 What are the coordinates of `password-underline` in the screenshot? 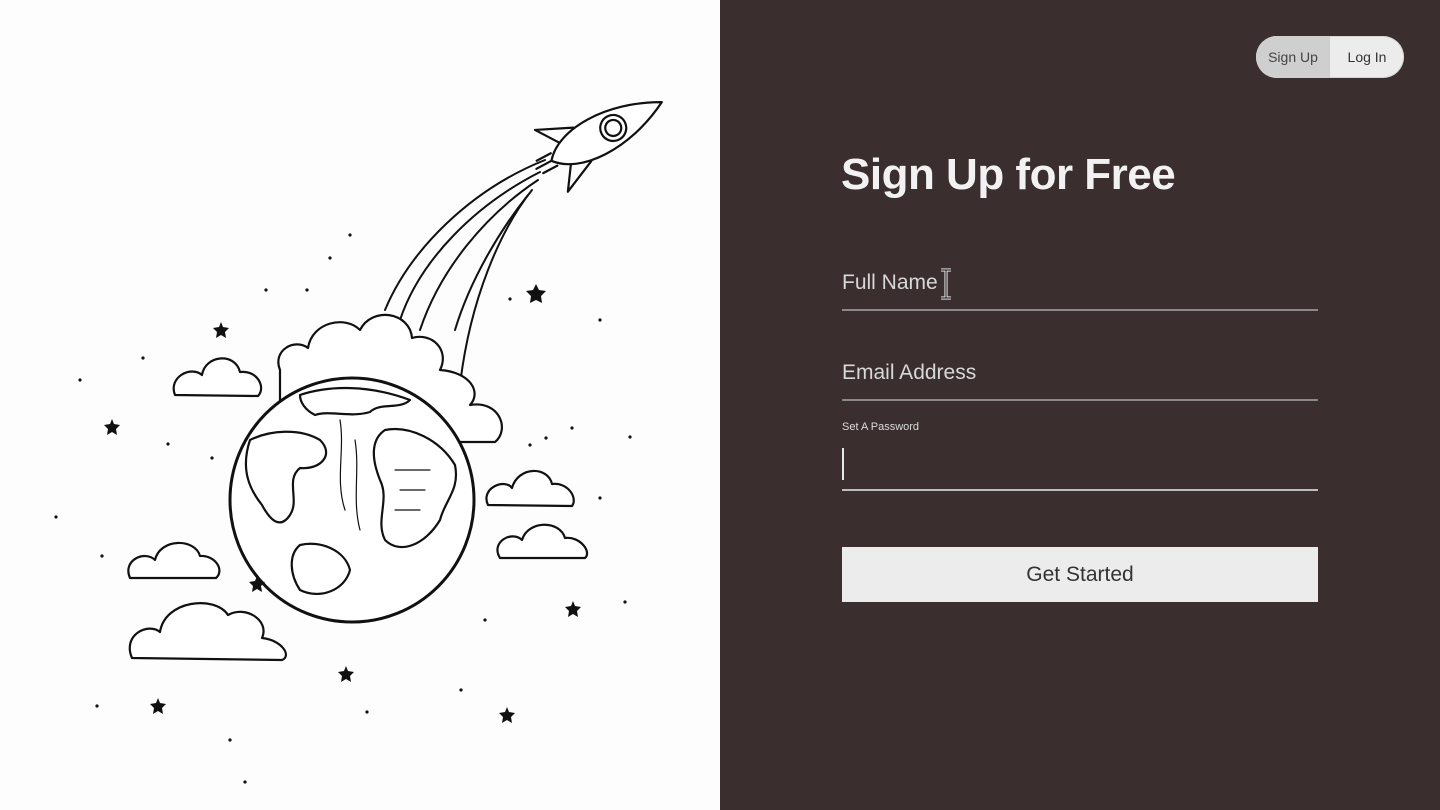 It's located at (1080, 490).